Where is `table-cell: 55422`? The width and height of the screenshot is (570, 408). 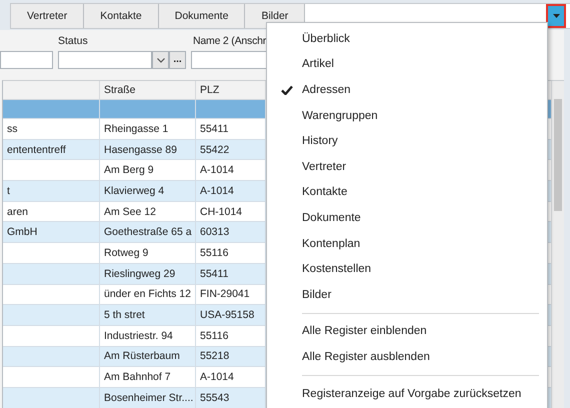 table-cell: 55422 is located at coordinates (215, 150).